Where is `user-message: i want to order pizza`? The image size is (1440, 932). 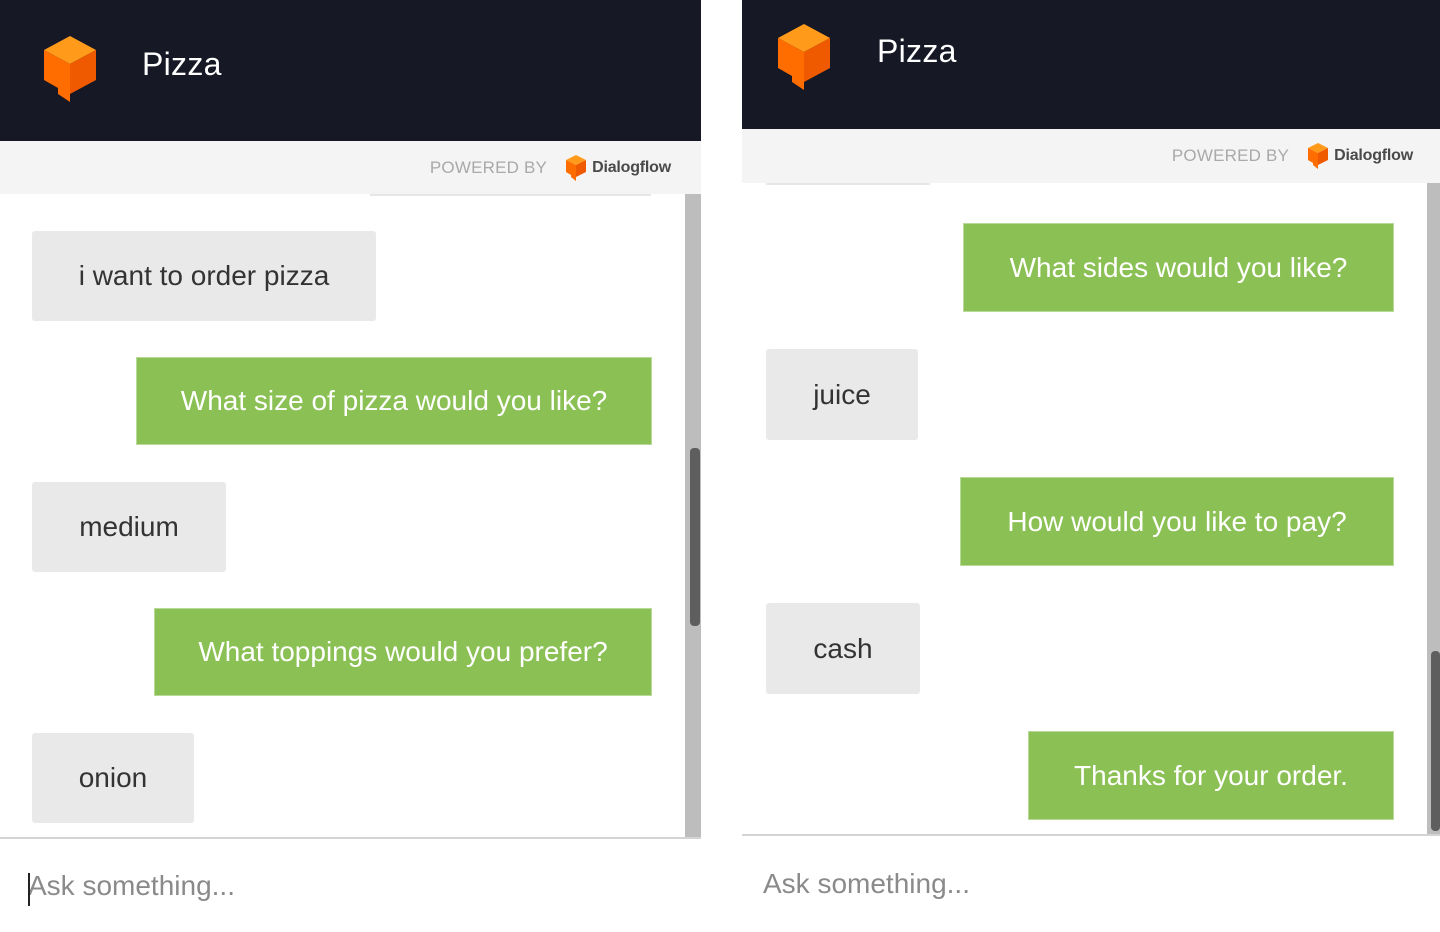
user-message: i want to order pizza is located at coordinates (204, 276).